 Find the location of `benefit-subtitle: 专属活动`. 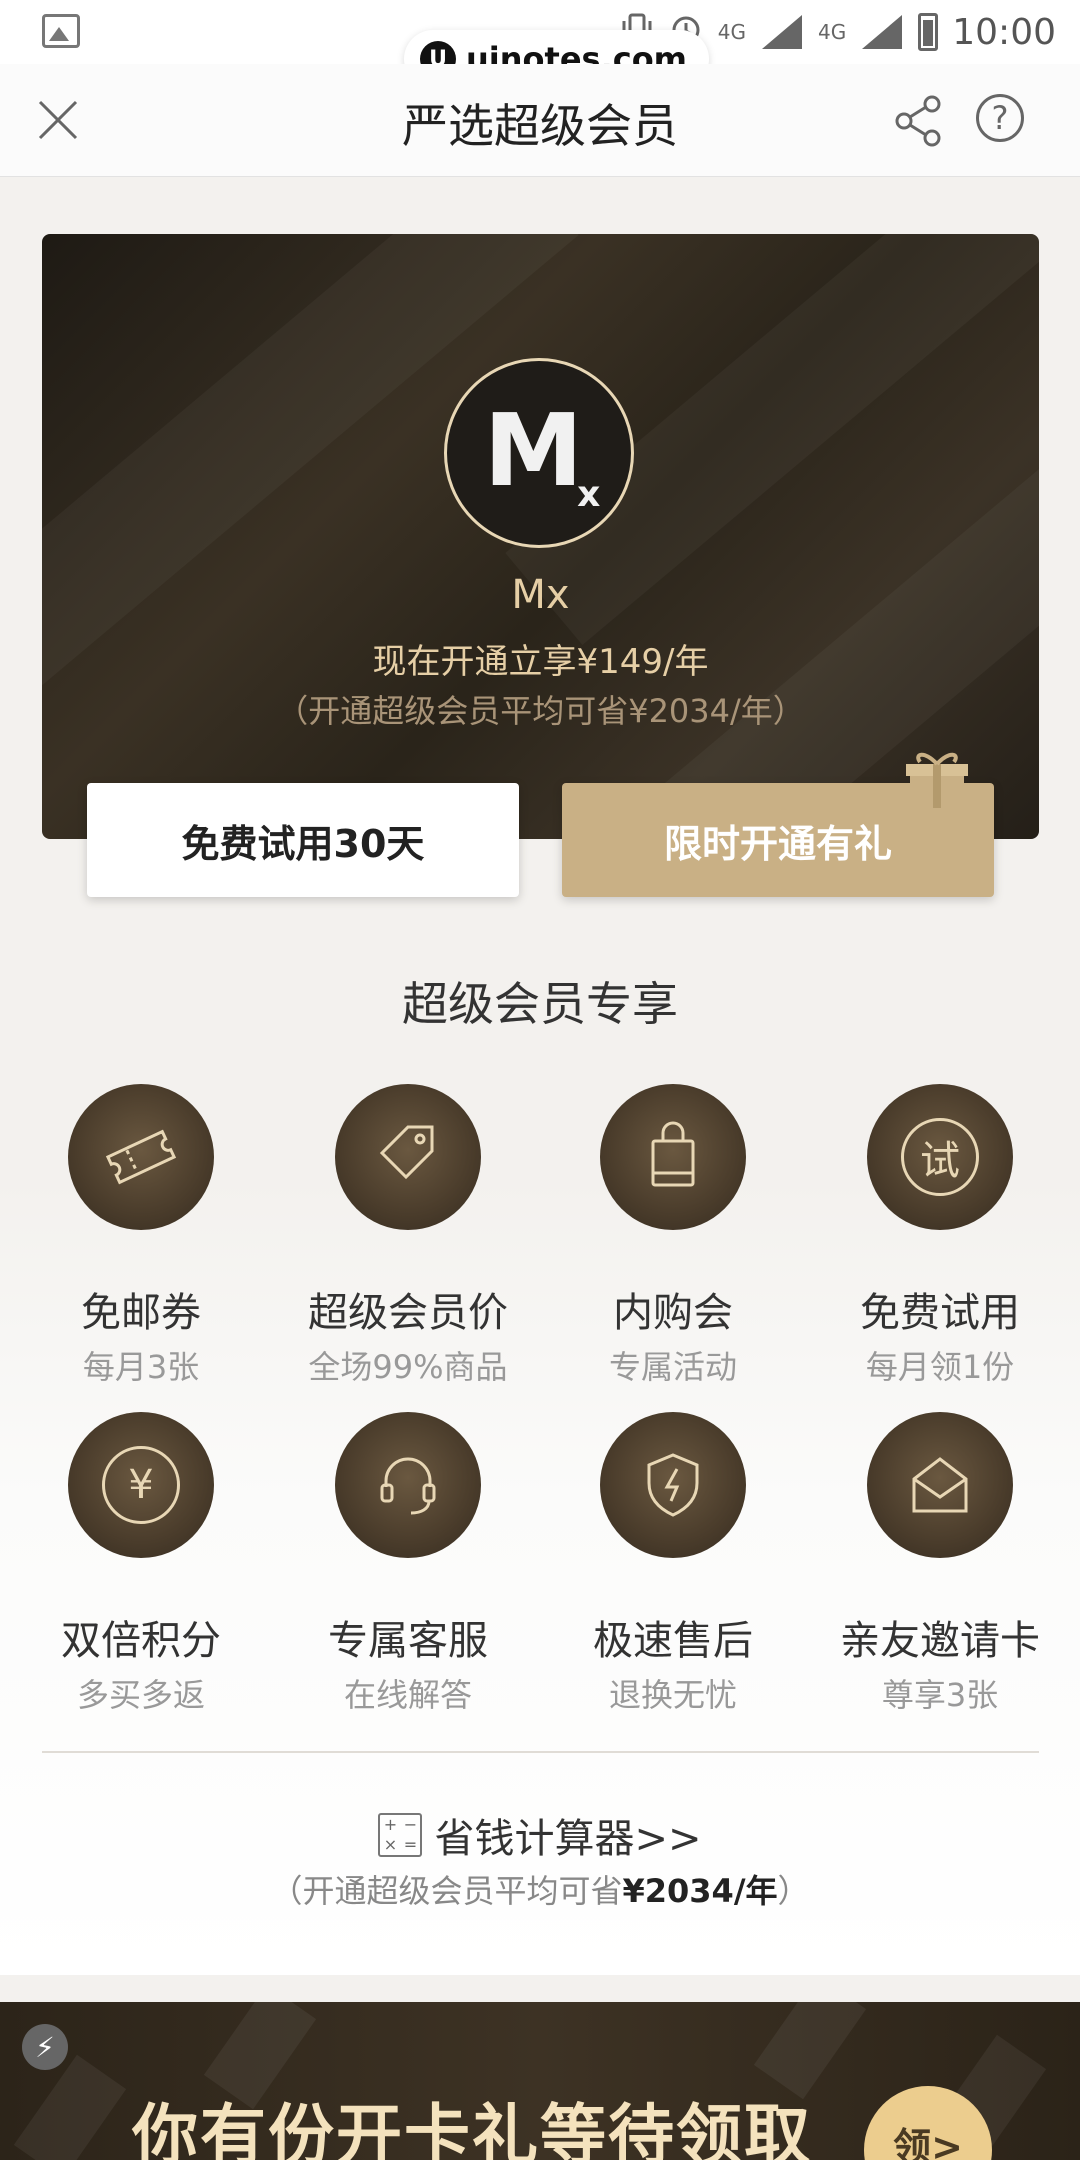

benefit-subtitle: 专属活动 is located at coordinates (672, 1367).